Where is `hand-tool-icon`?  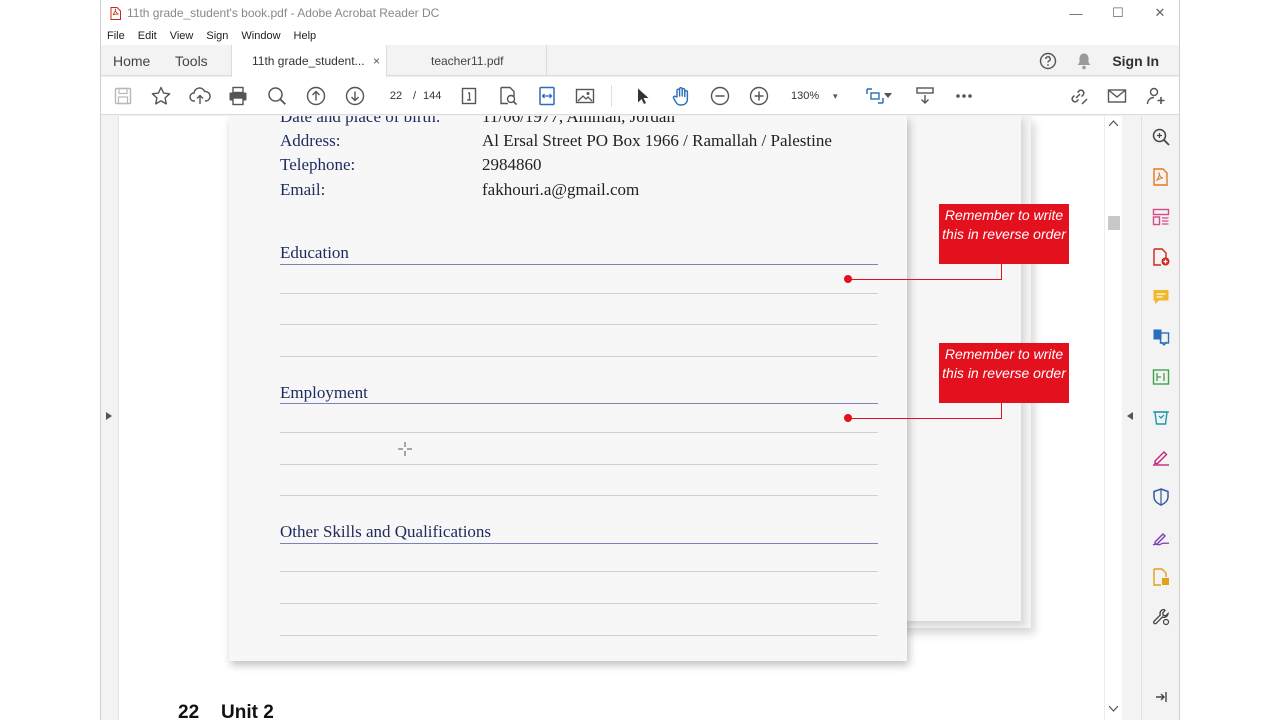 hand-tool-icon is located at coordinates (681, 96).